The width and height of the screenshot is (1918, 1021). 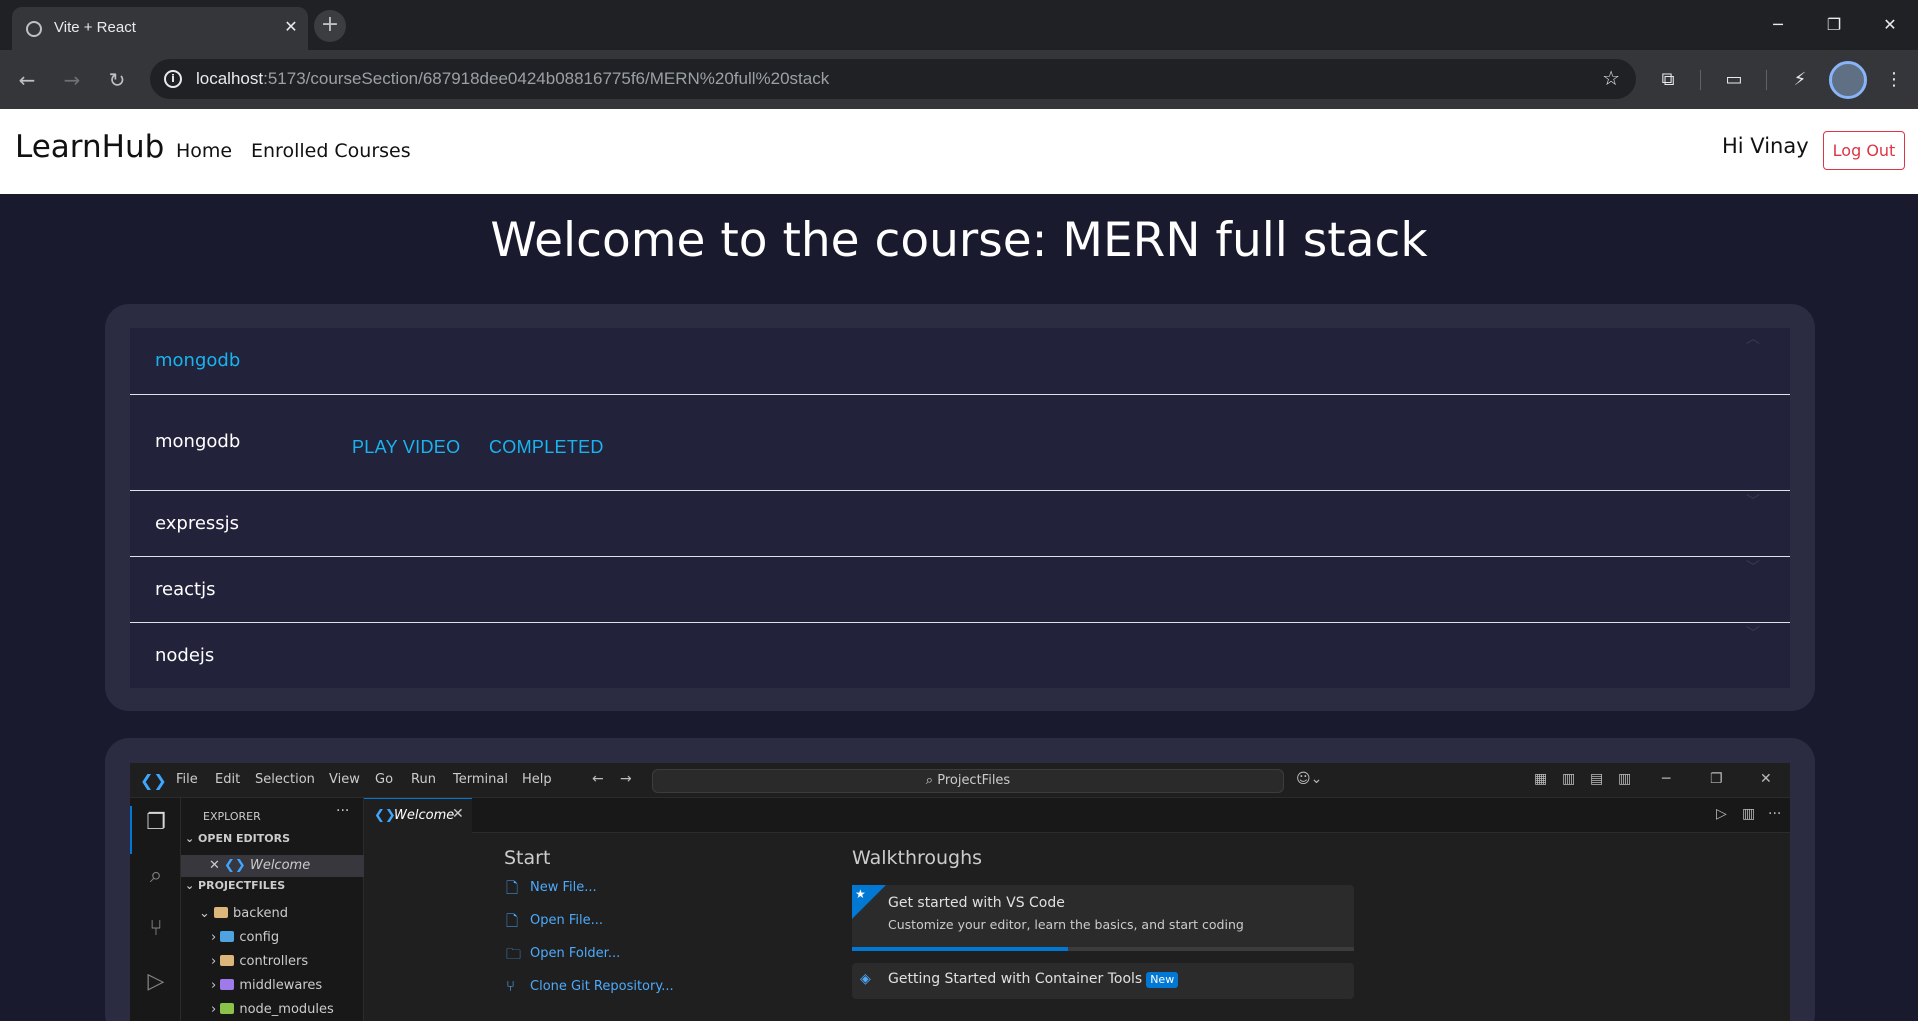 I want to click on nav-enrolled-courses-link: Enrolled Courses, so click(x=331, y=151).